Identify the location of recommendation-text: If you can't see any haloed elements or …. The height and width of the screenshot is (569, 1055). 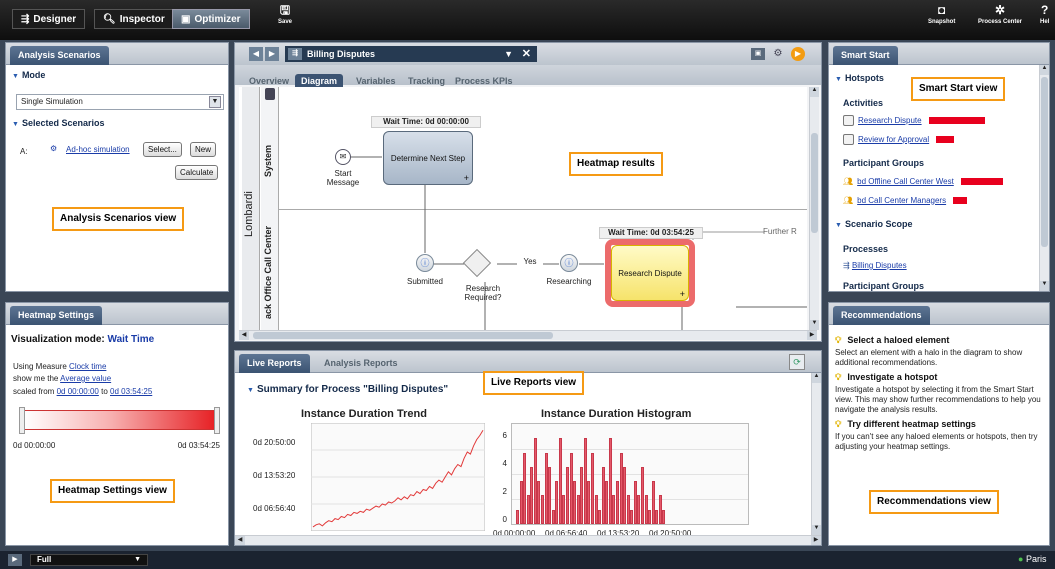
(936, 441).